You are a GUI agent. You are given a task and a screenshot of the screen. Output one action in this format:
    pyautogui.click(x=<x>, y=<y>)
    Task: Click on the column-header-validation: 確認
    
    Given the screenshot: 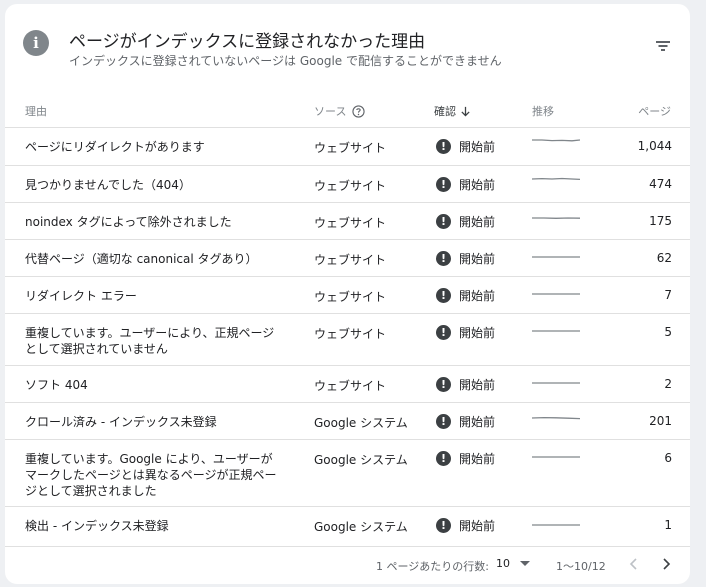 What is the action you would take?
    pyautogui.click(x=452, y=111)
    